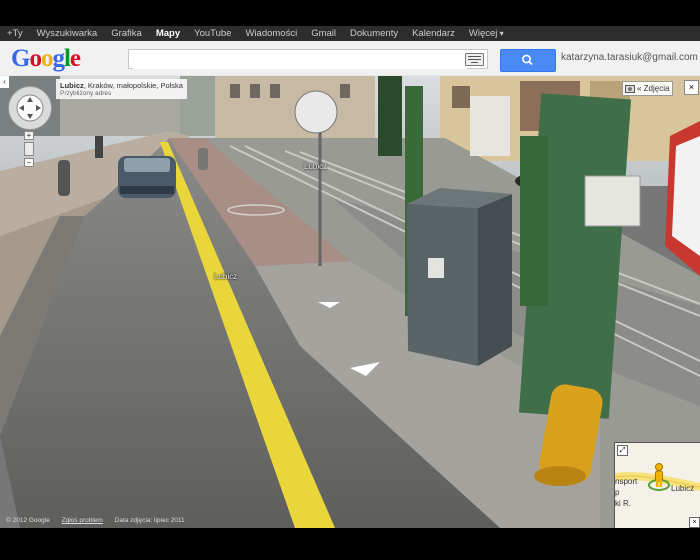 The height and width of the screenshot is (560, 700). Describe the element at coordinates (212, 33) in the screenshot. I see `gbar-item-youtube: YouTube` at that location.